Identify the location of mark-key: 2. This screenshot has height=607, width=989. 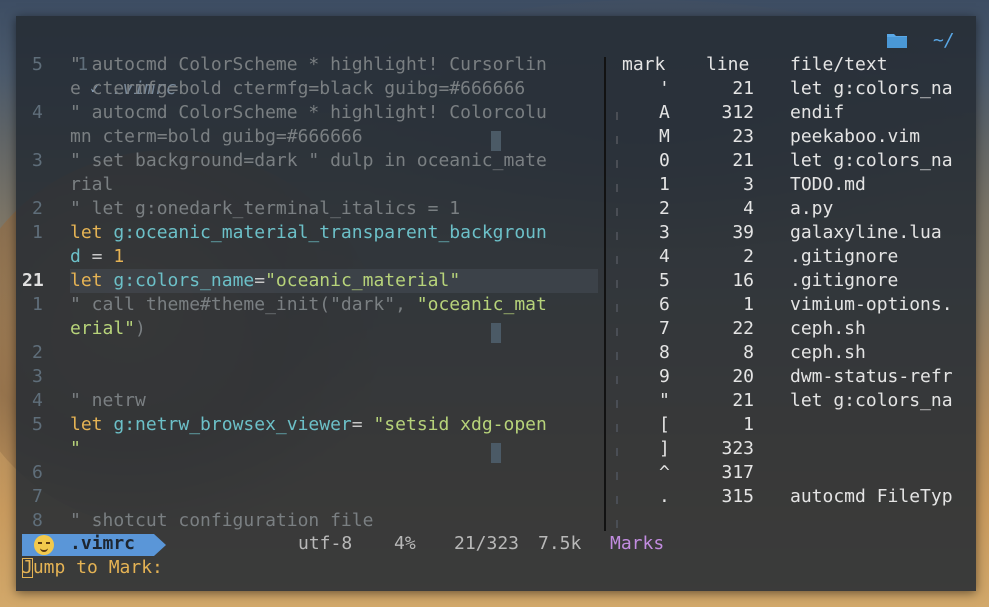
(664, 209).